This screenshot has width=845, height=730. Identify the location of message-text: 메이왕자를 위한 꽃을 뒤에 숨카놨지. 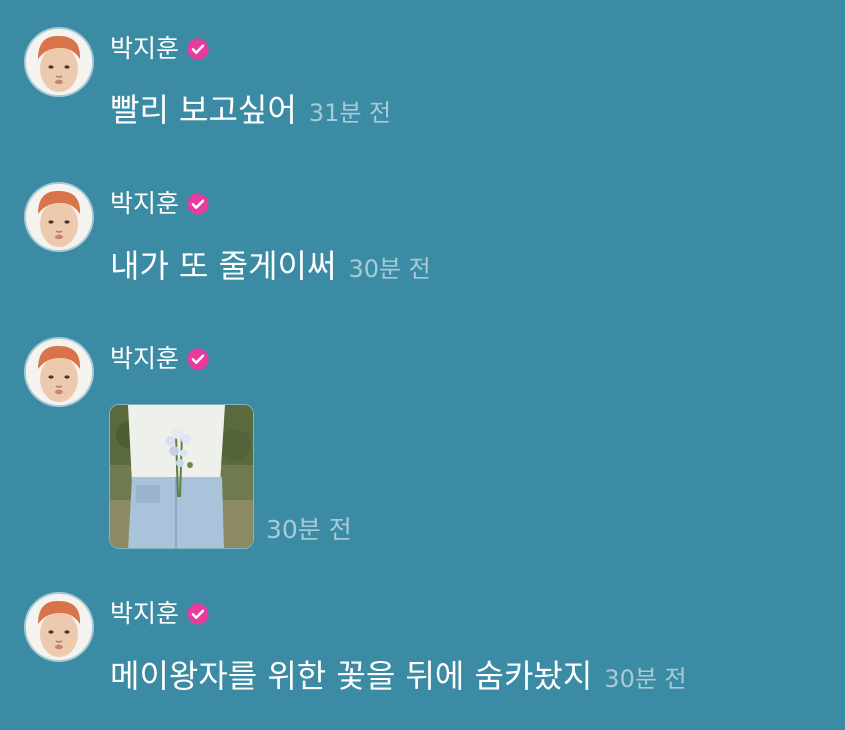
(351, 676).